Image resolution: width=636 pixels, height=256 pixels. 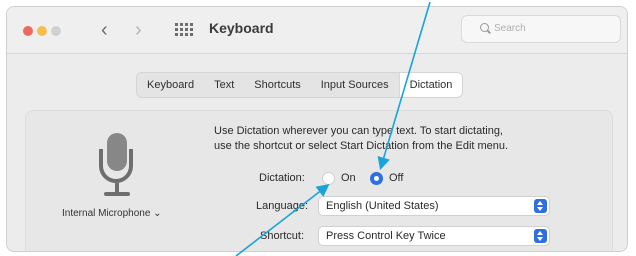 I want to click on search-placeholder: Search, so click(x=510, y=28).